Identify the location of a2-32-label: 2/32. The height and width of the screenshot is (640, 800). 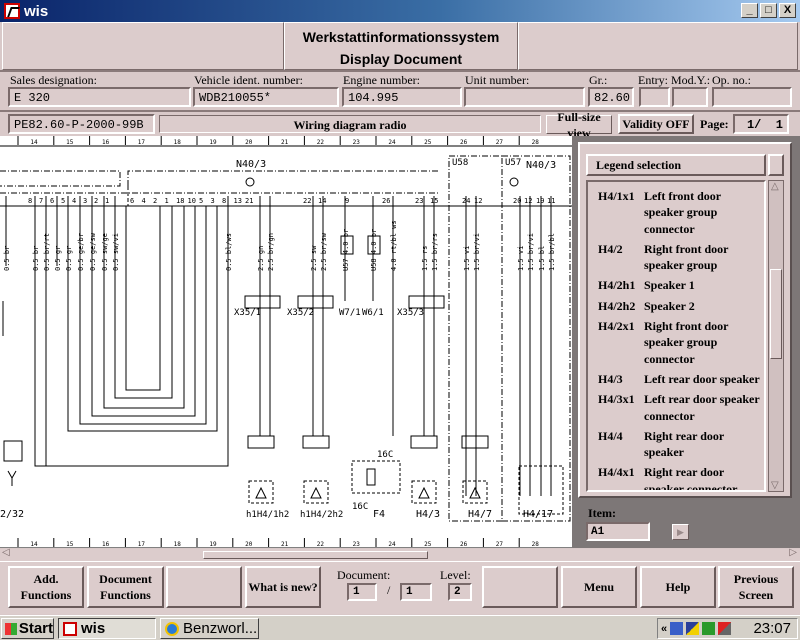
(12, 514).